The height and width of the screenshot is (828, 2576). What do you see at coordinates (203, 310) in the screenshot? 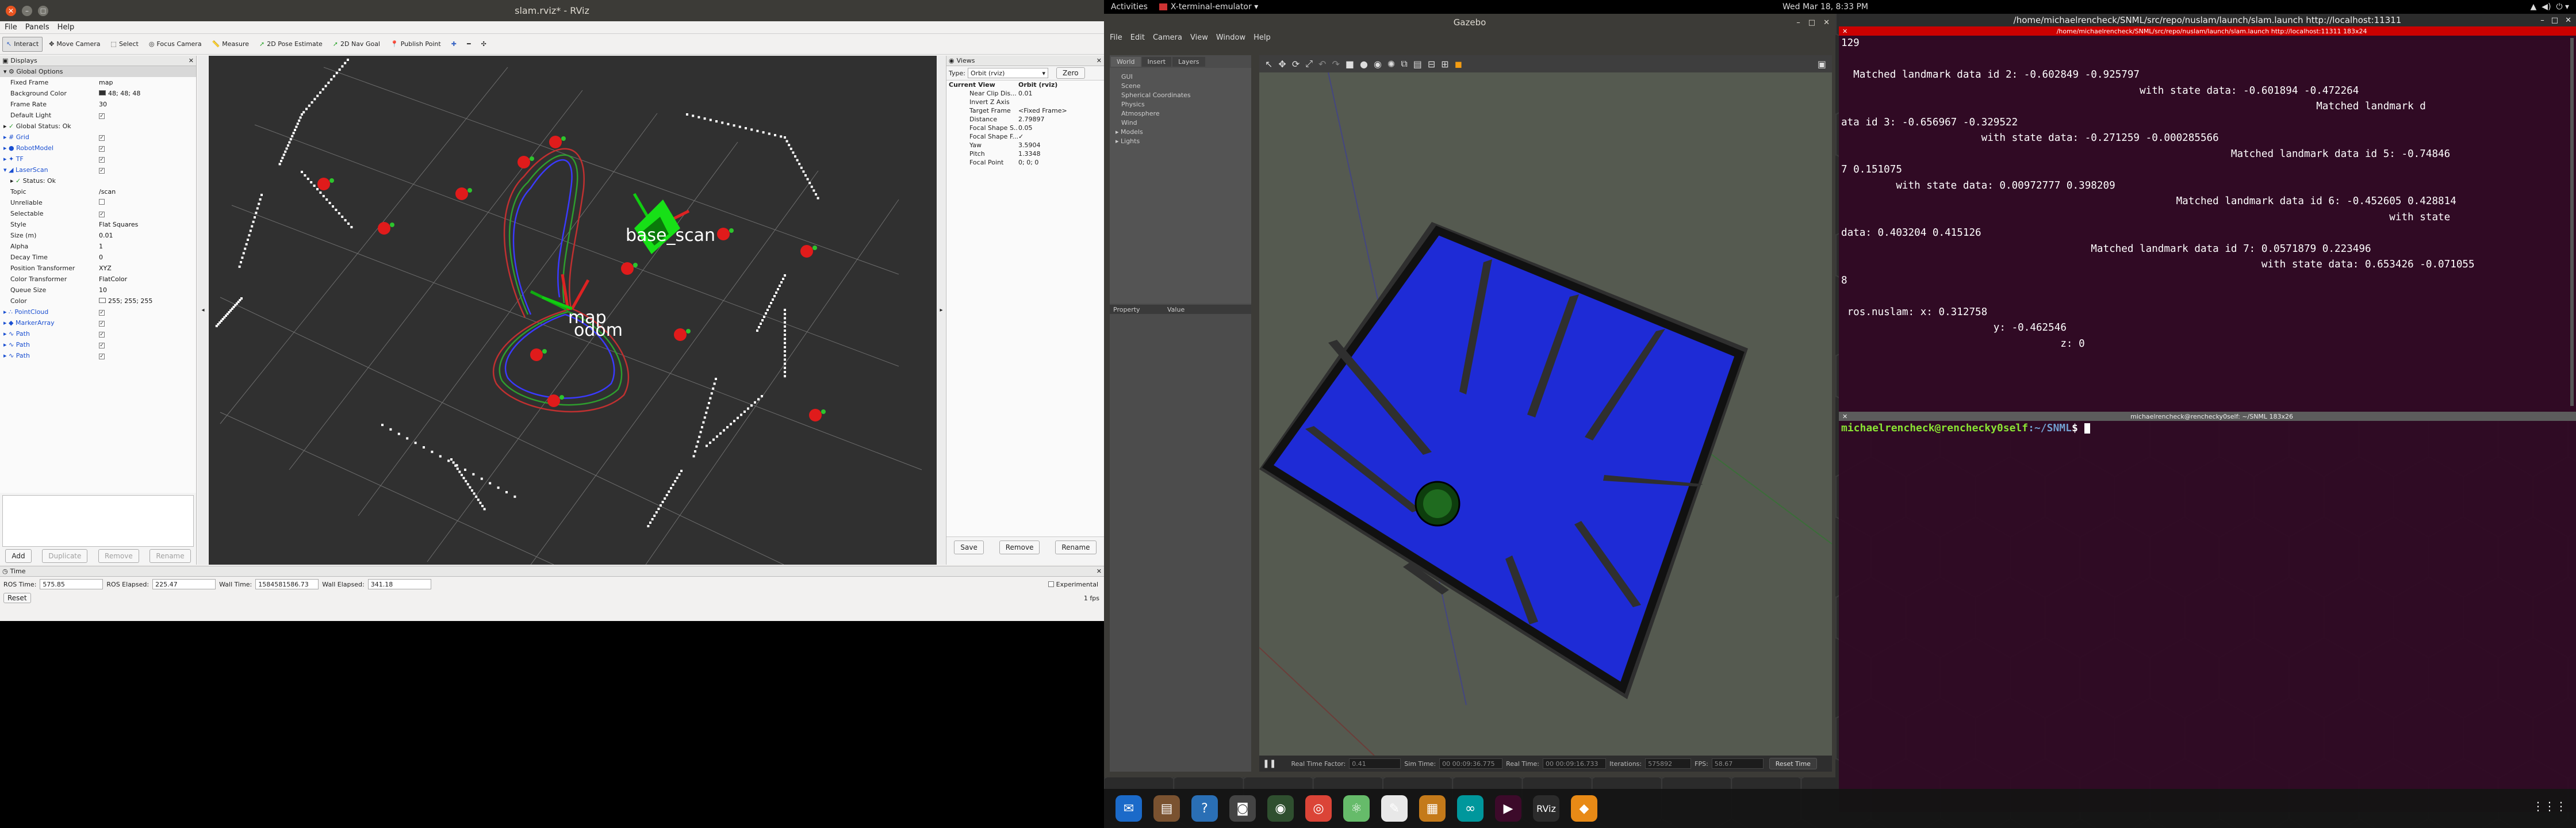
I see `collapse-left-handle: ◂` at bounding box center [203, 310].